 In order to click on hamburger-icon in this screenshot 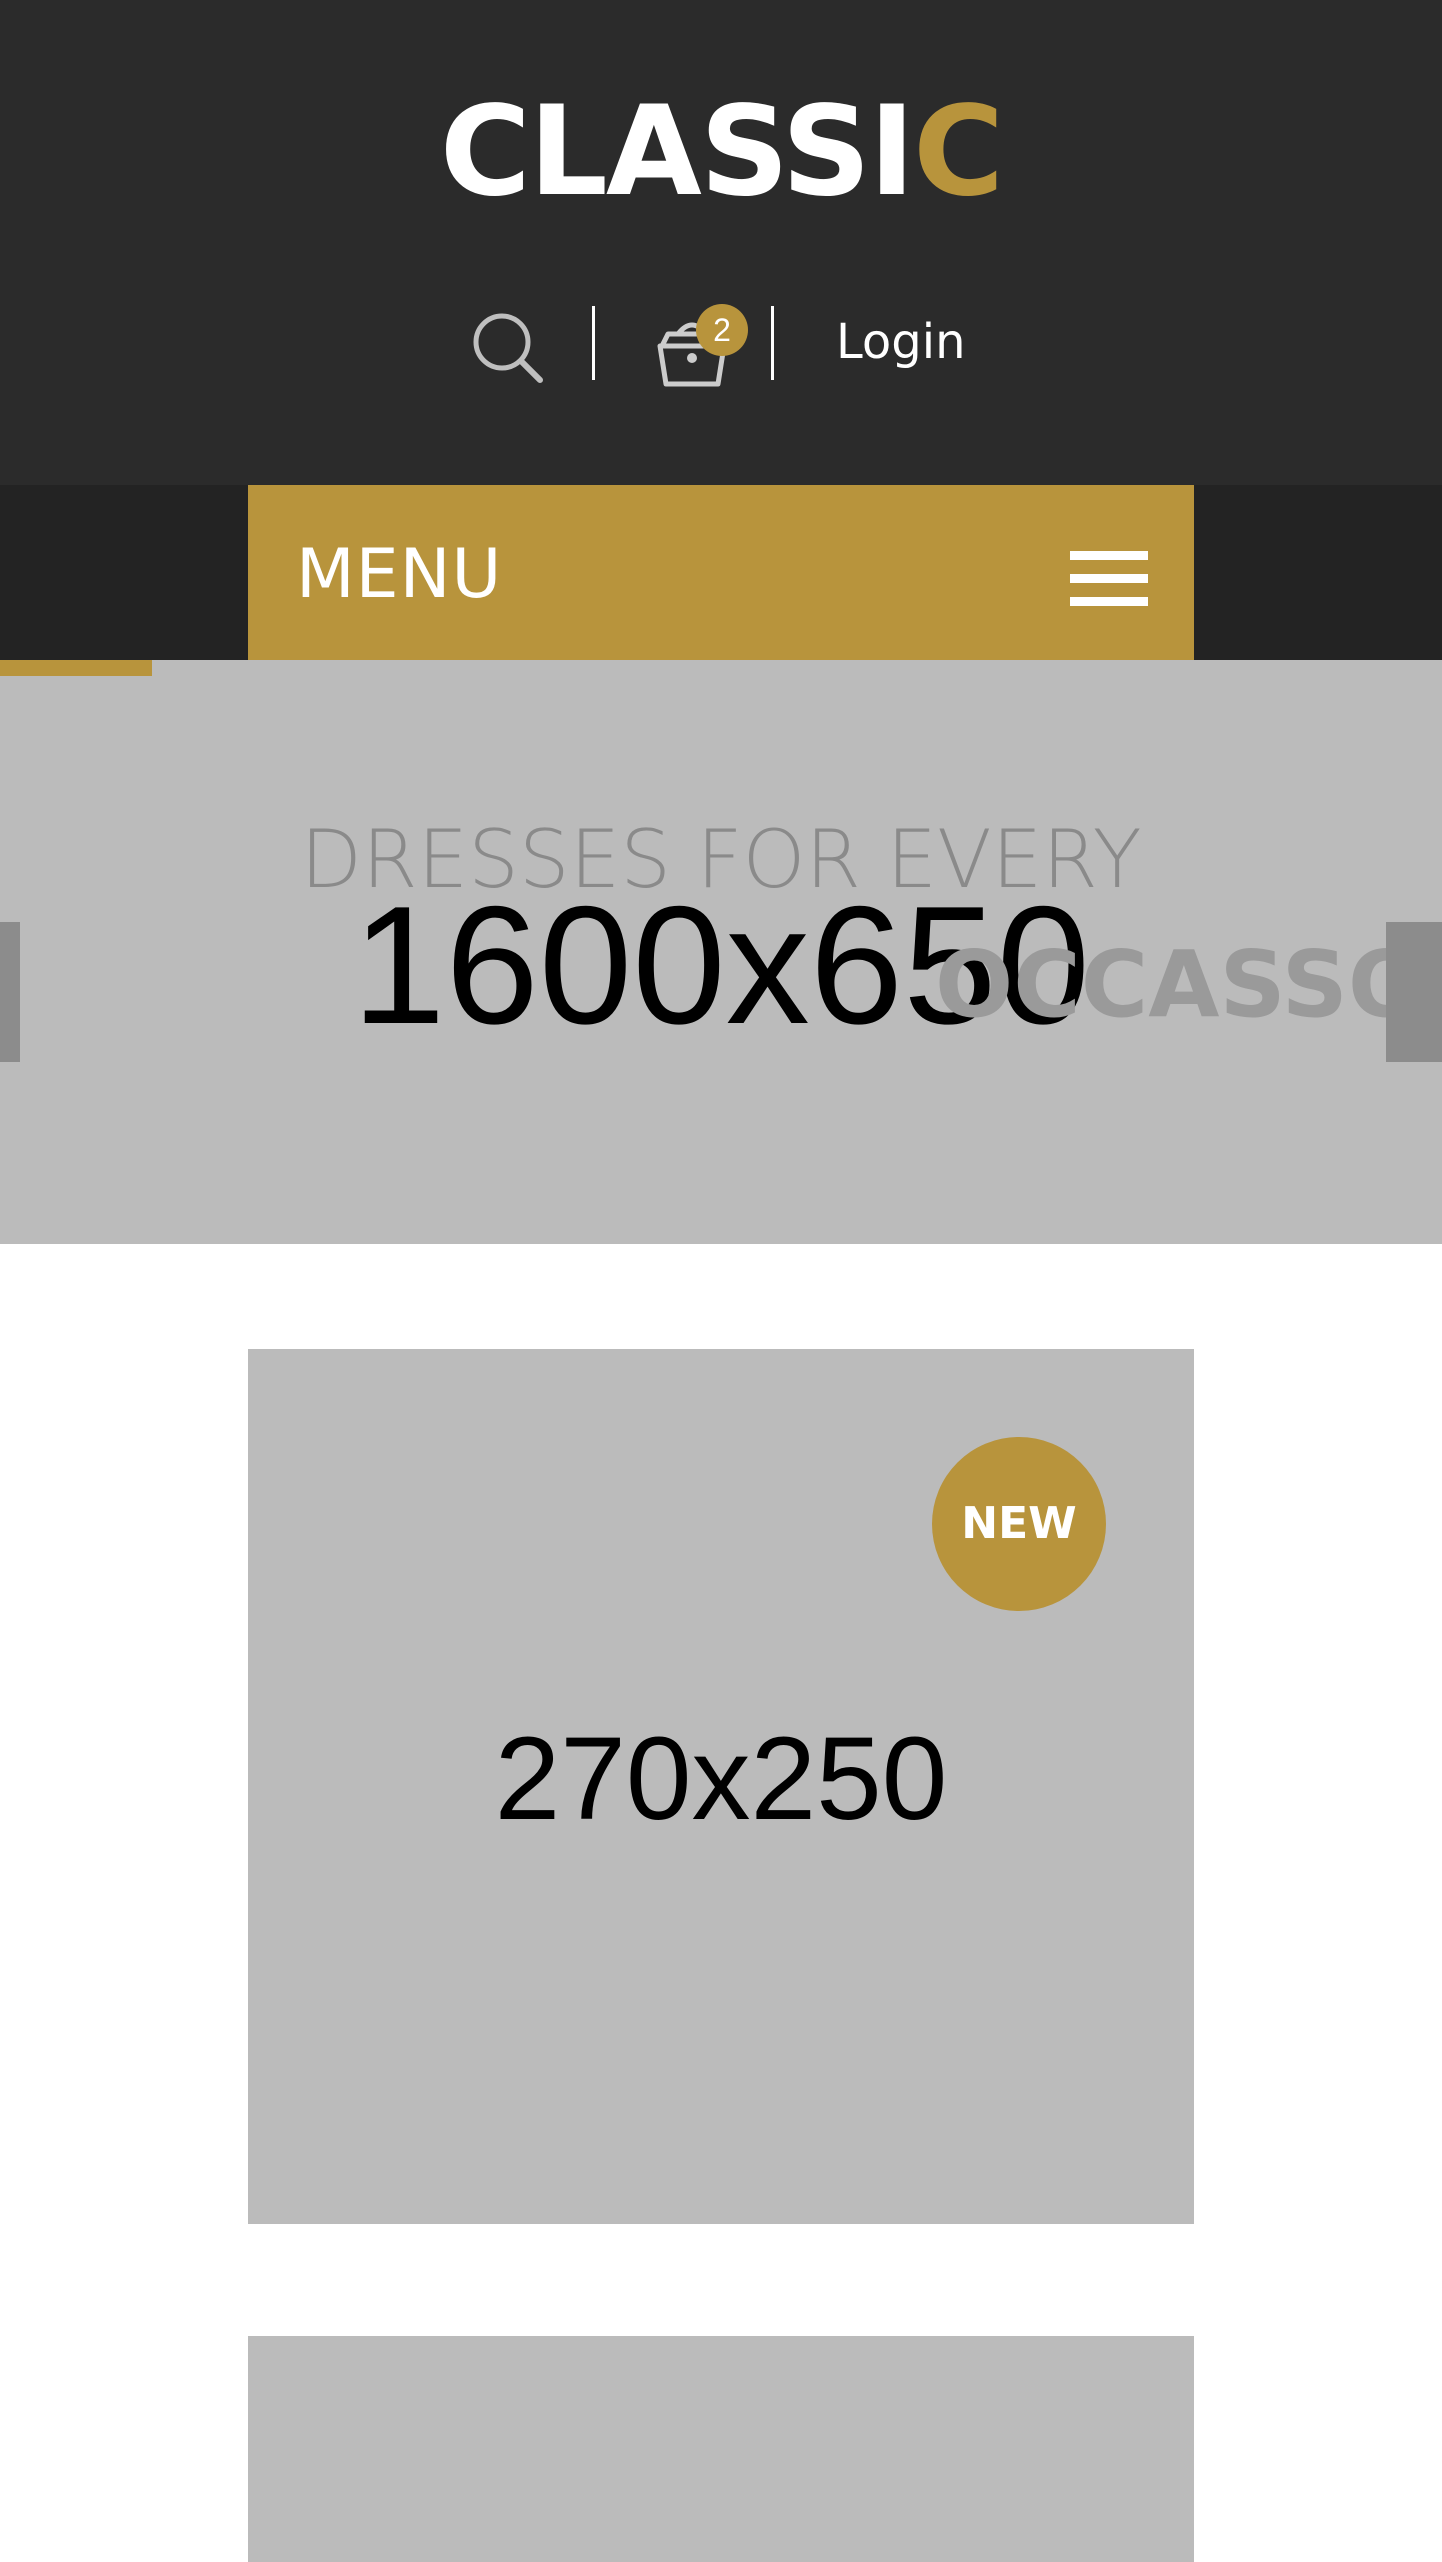, I will do `click(1109, 579)`.